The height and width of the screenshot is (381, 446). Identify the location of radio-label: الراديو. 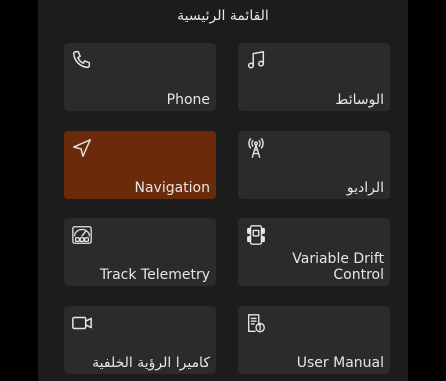
(365, 188).